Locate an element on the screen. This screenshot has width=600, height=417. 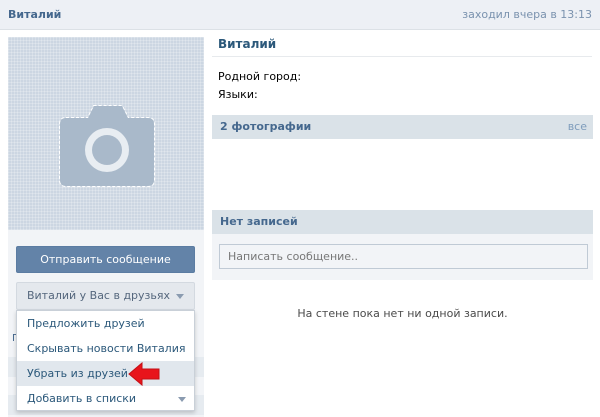
info-label-languages: Языки: is located at coordinates (238, 94).